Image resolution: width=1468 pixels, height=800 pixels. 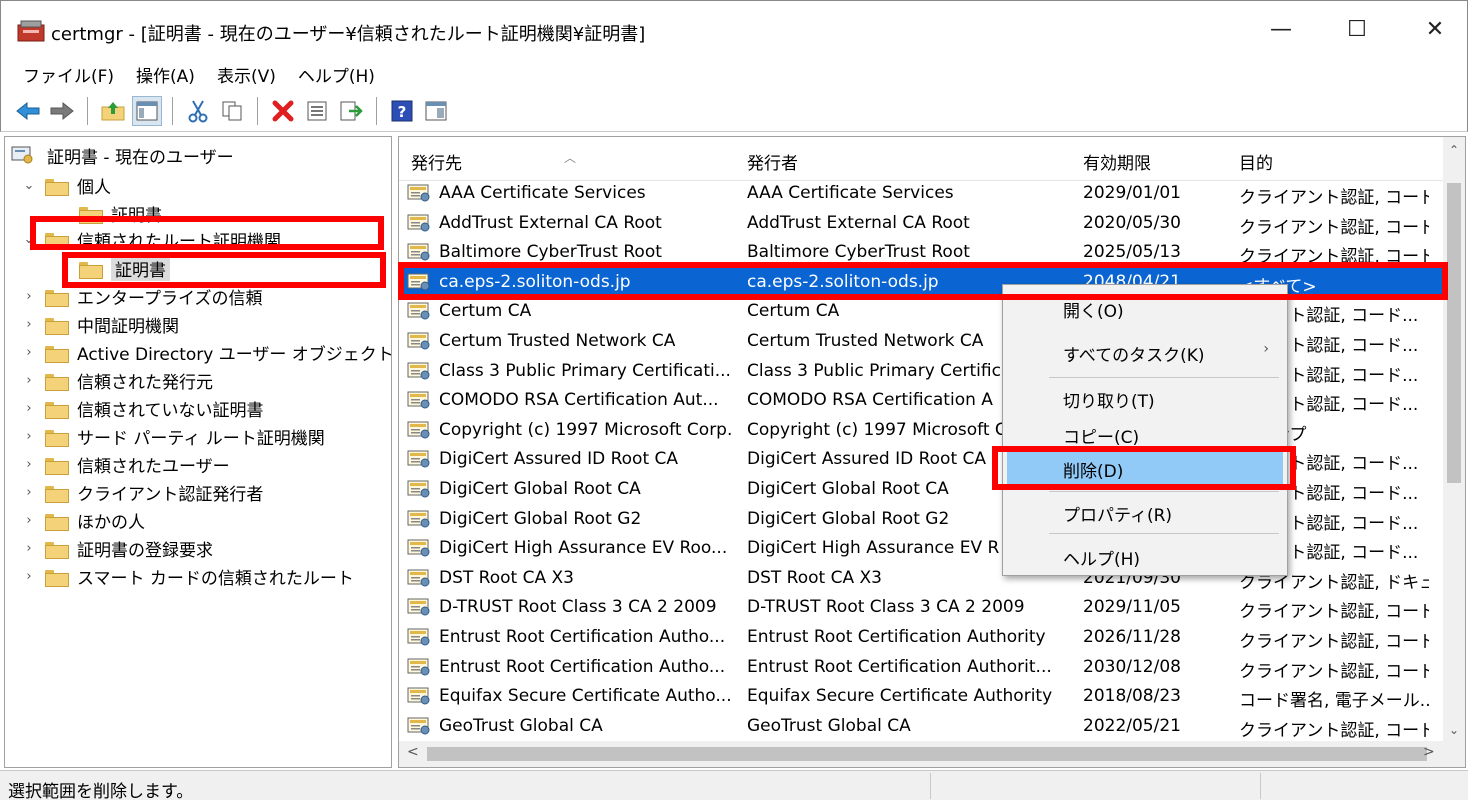 I want to click on tree-item-smart-card-root: › スマート カードの信頼されたルート, so click(x=186, y=576).